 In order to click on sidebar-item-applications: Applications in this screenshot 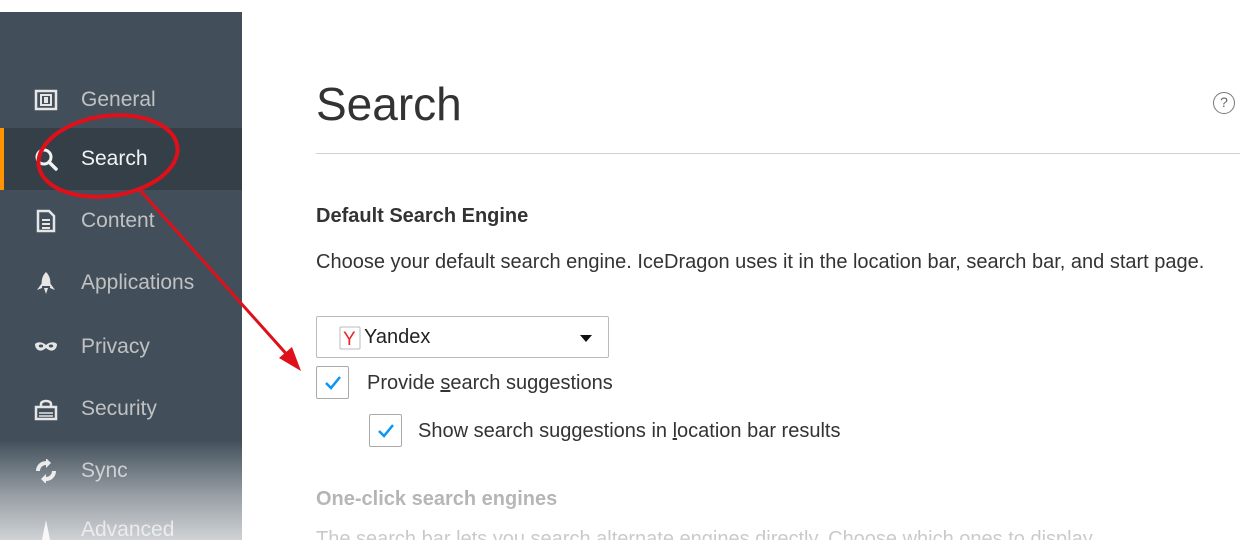, I will do `click(121, 283)`.